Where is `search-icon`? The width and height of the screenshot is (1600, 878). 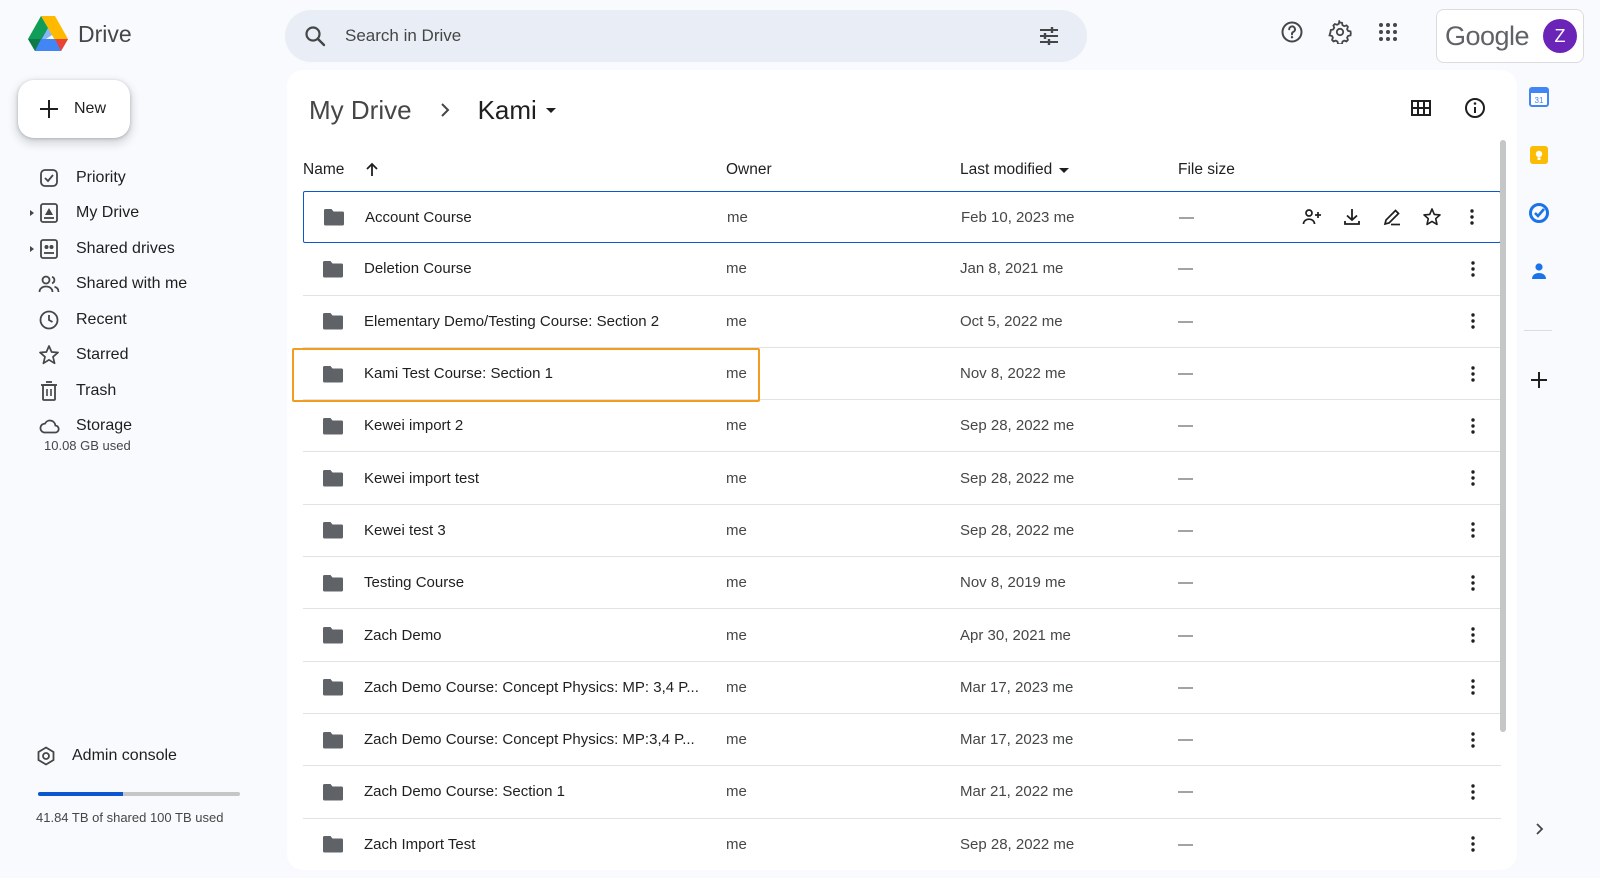 search-icon is located at coordinates (315, 36).